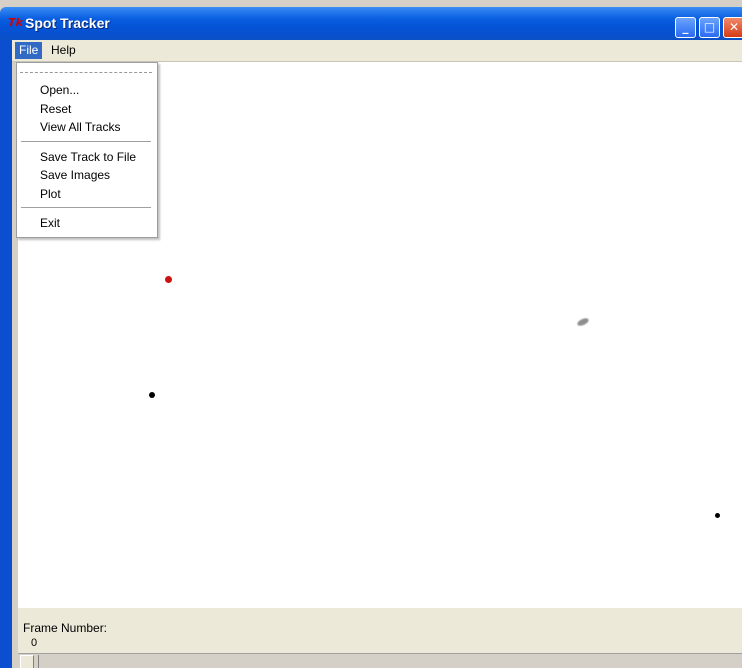 This screenshot has height=668, width=742. I want to click on frame-panel: Frame Number: 0, so click(380, 638).